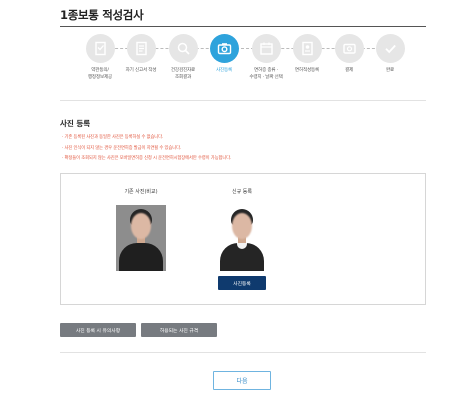 This screenshot has height=408, width=474. I want to click on camera-icon, so click(224, 48).